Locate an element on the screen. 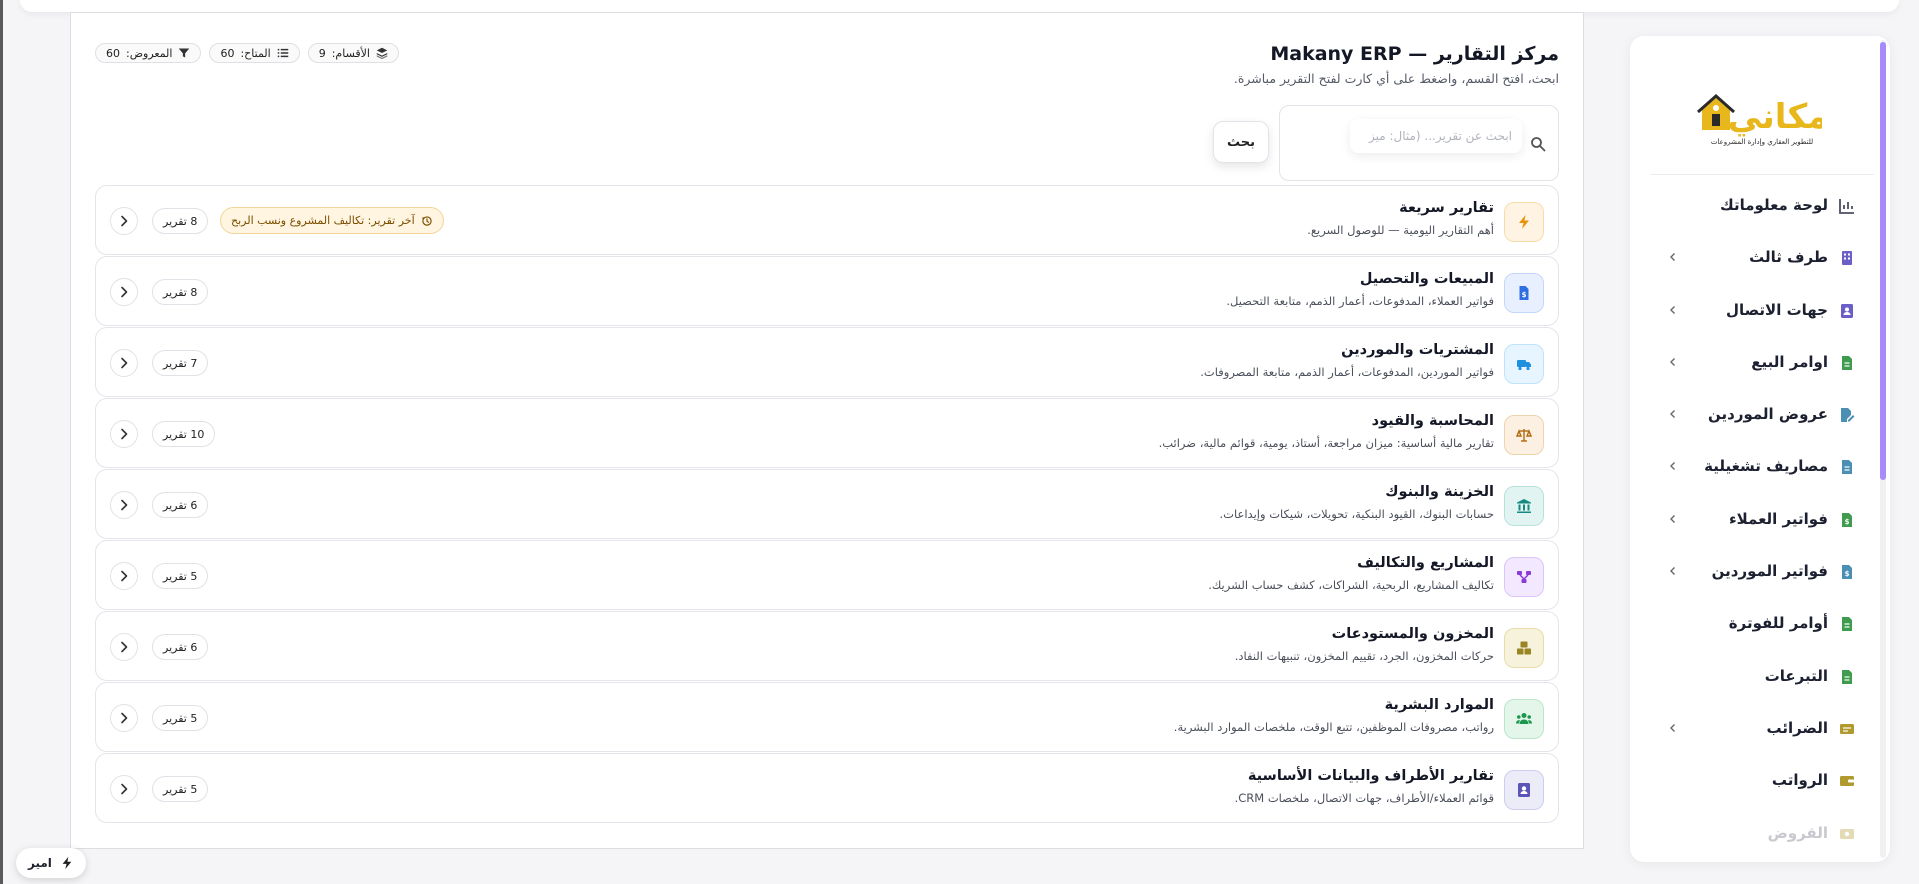  money-icon is located at coordinates (1847, 833).